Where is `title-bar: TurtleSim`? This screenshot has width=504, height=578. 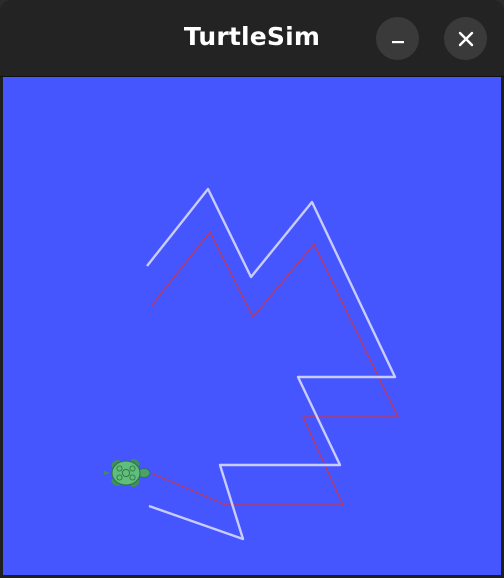
title-bar: TurtleSim is located at coordinates (252, 38).